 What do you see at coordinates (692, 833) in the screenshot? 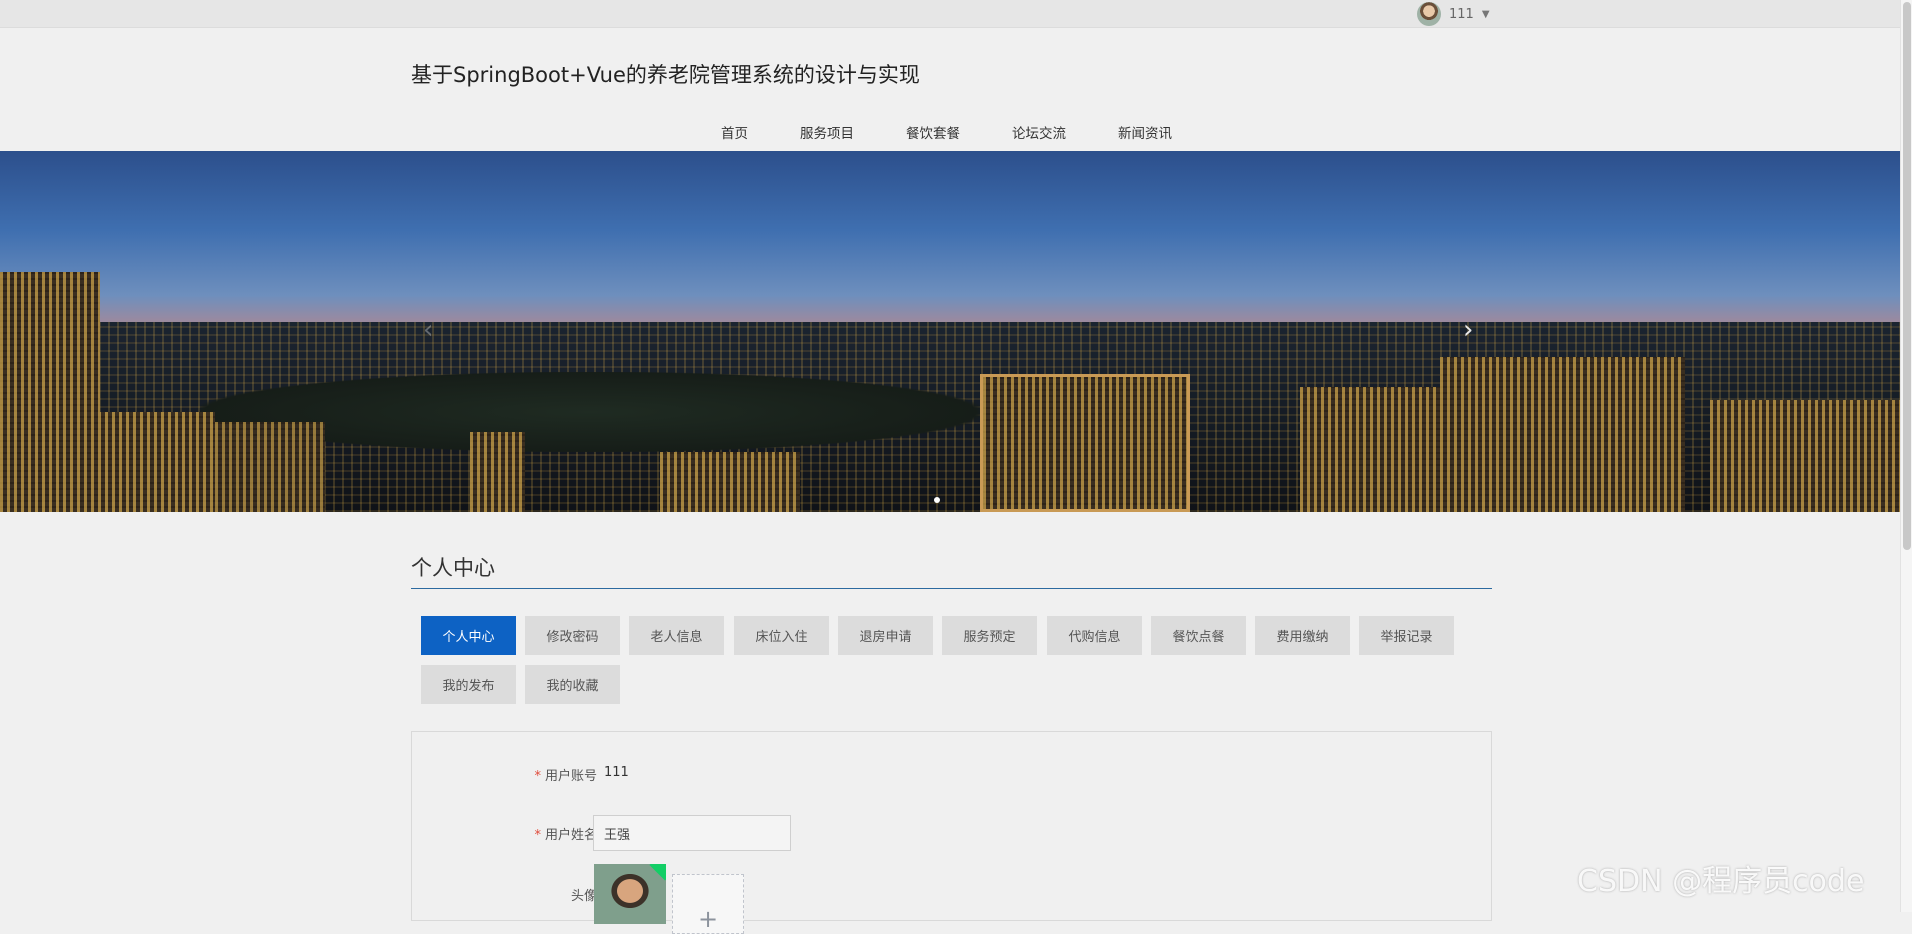
I see `name-input` at bounding box center [692, 833].